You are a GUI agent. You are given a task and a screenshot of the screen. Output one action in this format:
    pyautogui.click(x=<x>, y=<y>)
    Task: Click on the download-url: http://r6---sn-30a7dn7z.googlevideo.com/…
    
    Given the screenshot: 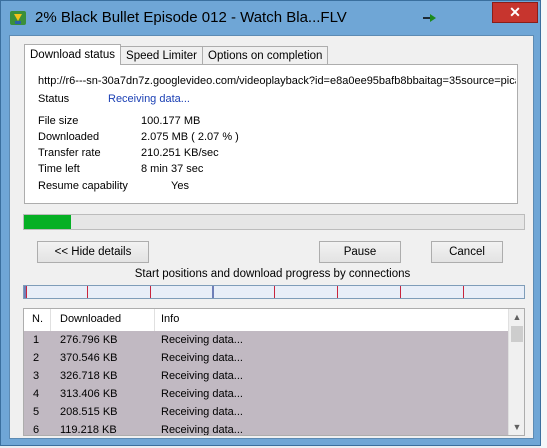 What is the action you would take?
    pyautogui.click(x=277, y=81)
    